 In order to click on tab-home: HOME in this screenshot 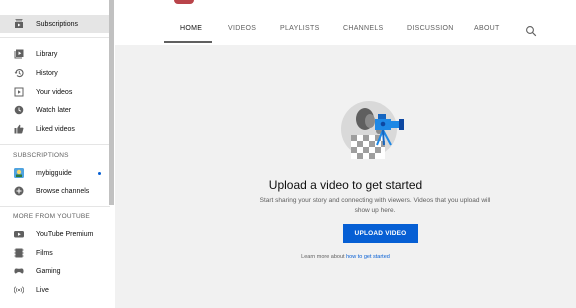, I will do `click(191, 28)`.